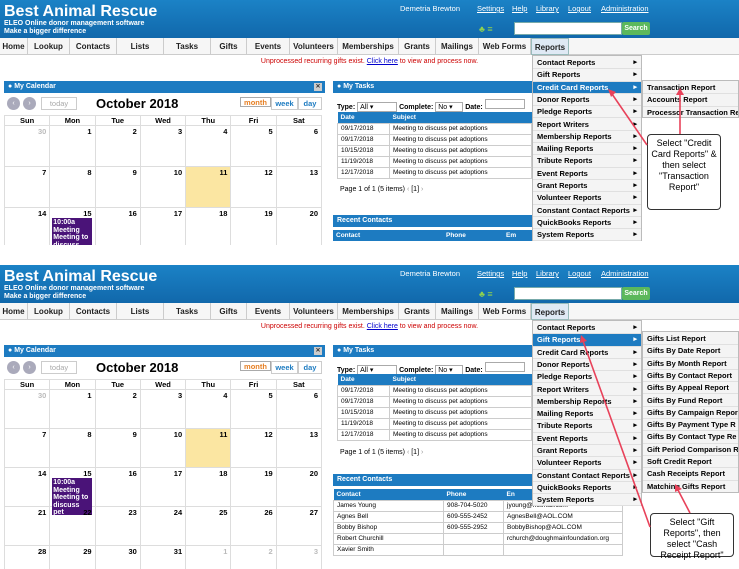 This screenshot has height=569, width=739. What do you see at coordinates (117, 526) in the screenshot?
I see `calendar-day-cell: 23` at bounding box center [117, 526].